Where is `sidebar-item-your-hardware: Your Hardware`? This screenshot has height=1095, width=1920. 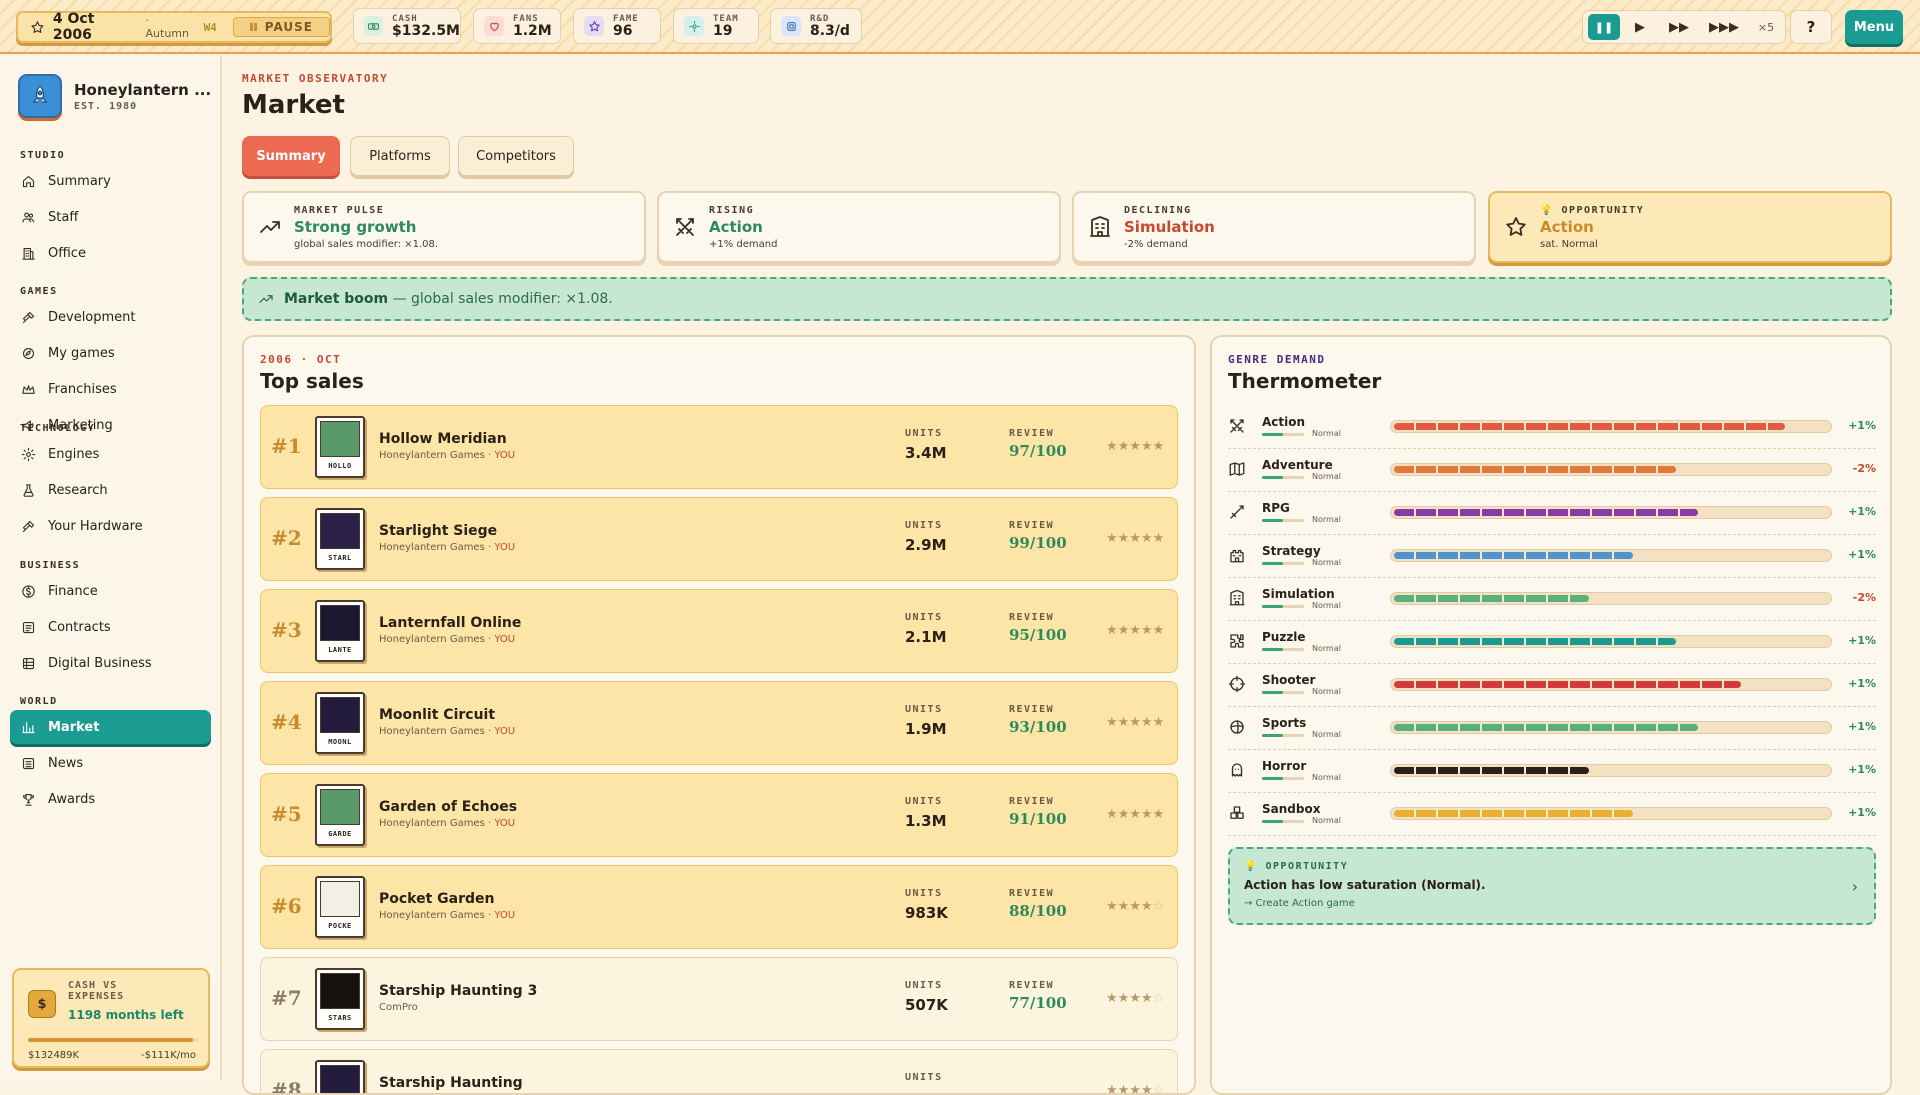
sidebar-item-your-hardware: Your Hardware is located at coordinates (110, 526).